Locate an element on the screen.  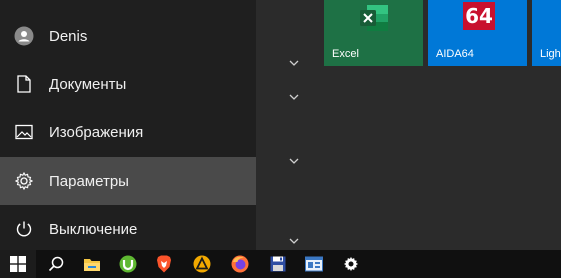
sidebar-item-label: Выключение is located at coordinates (93, 229).